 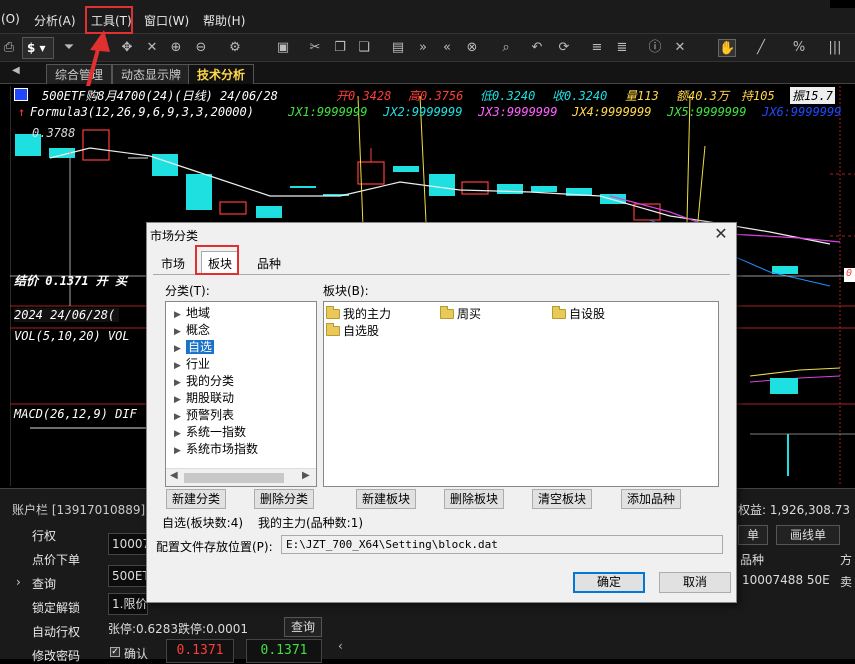 What do you see at coordinates (283, 48) in the screenshot?
I see `save-icon: ▣` at bounding box center [283, 48].